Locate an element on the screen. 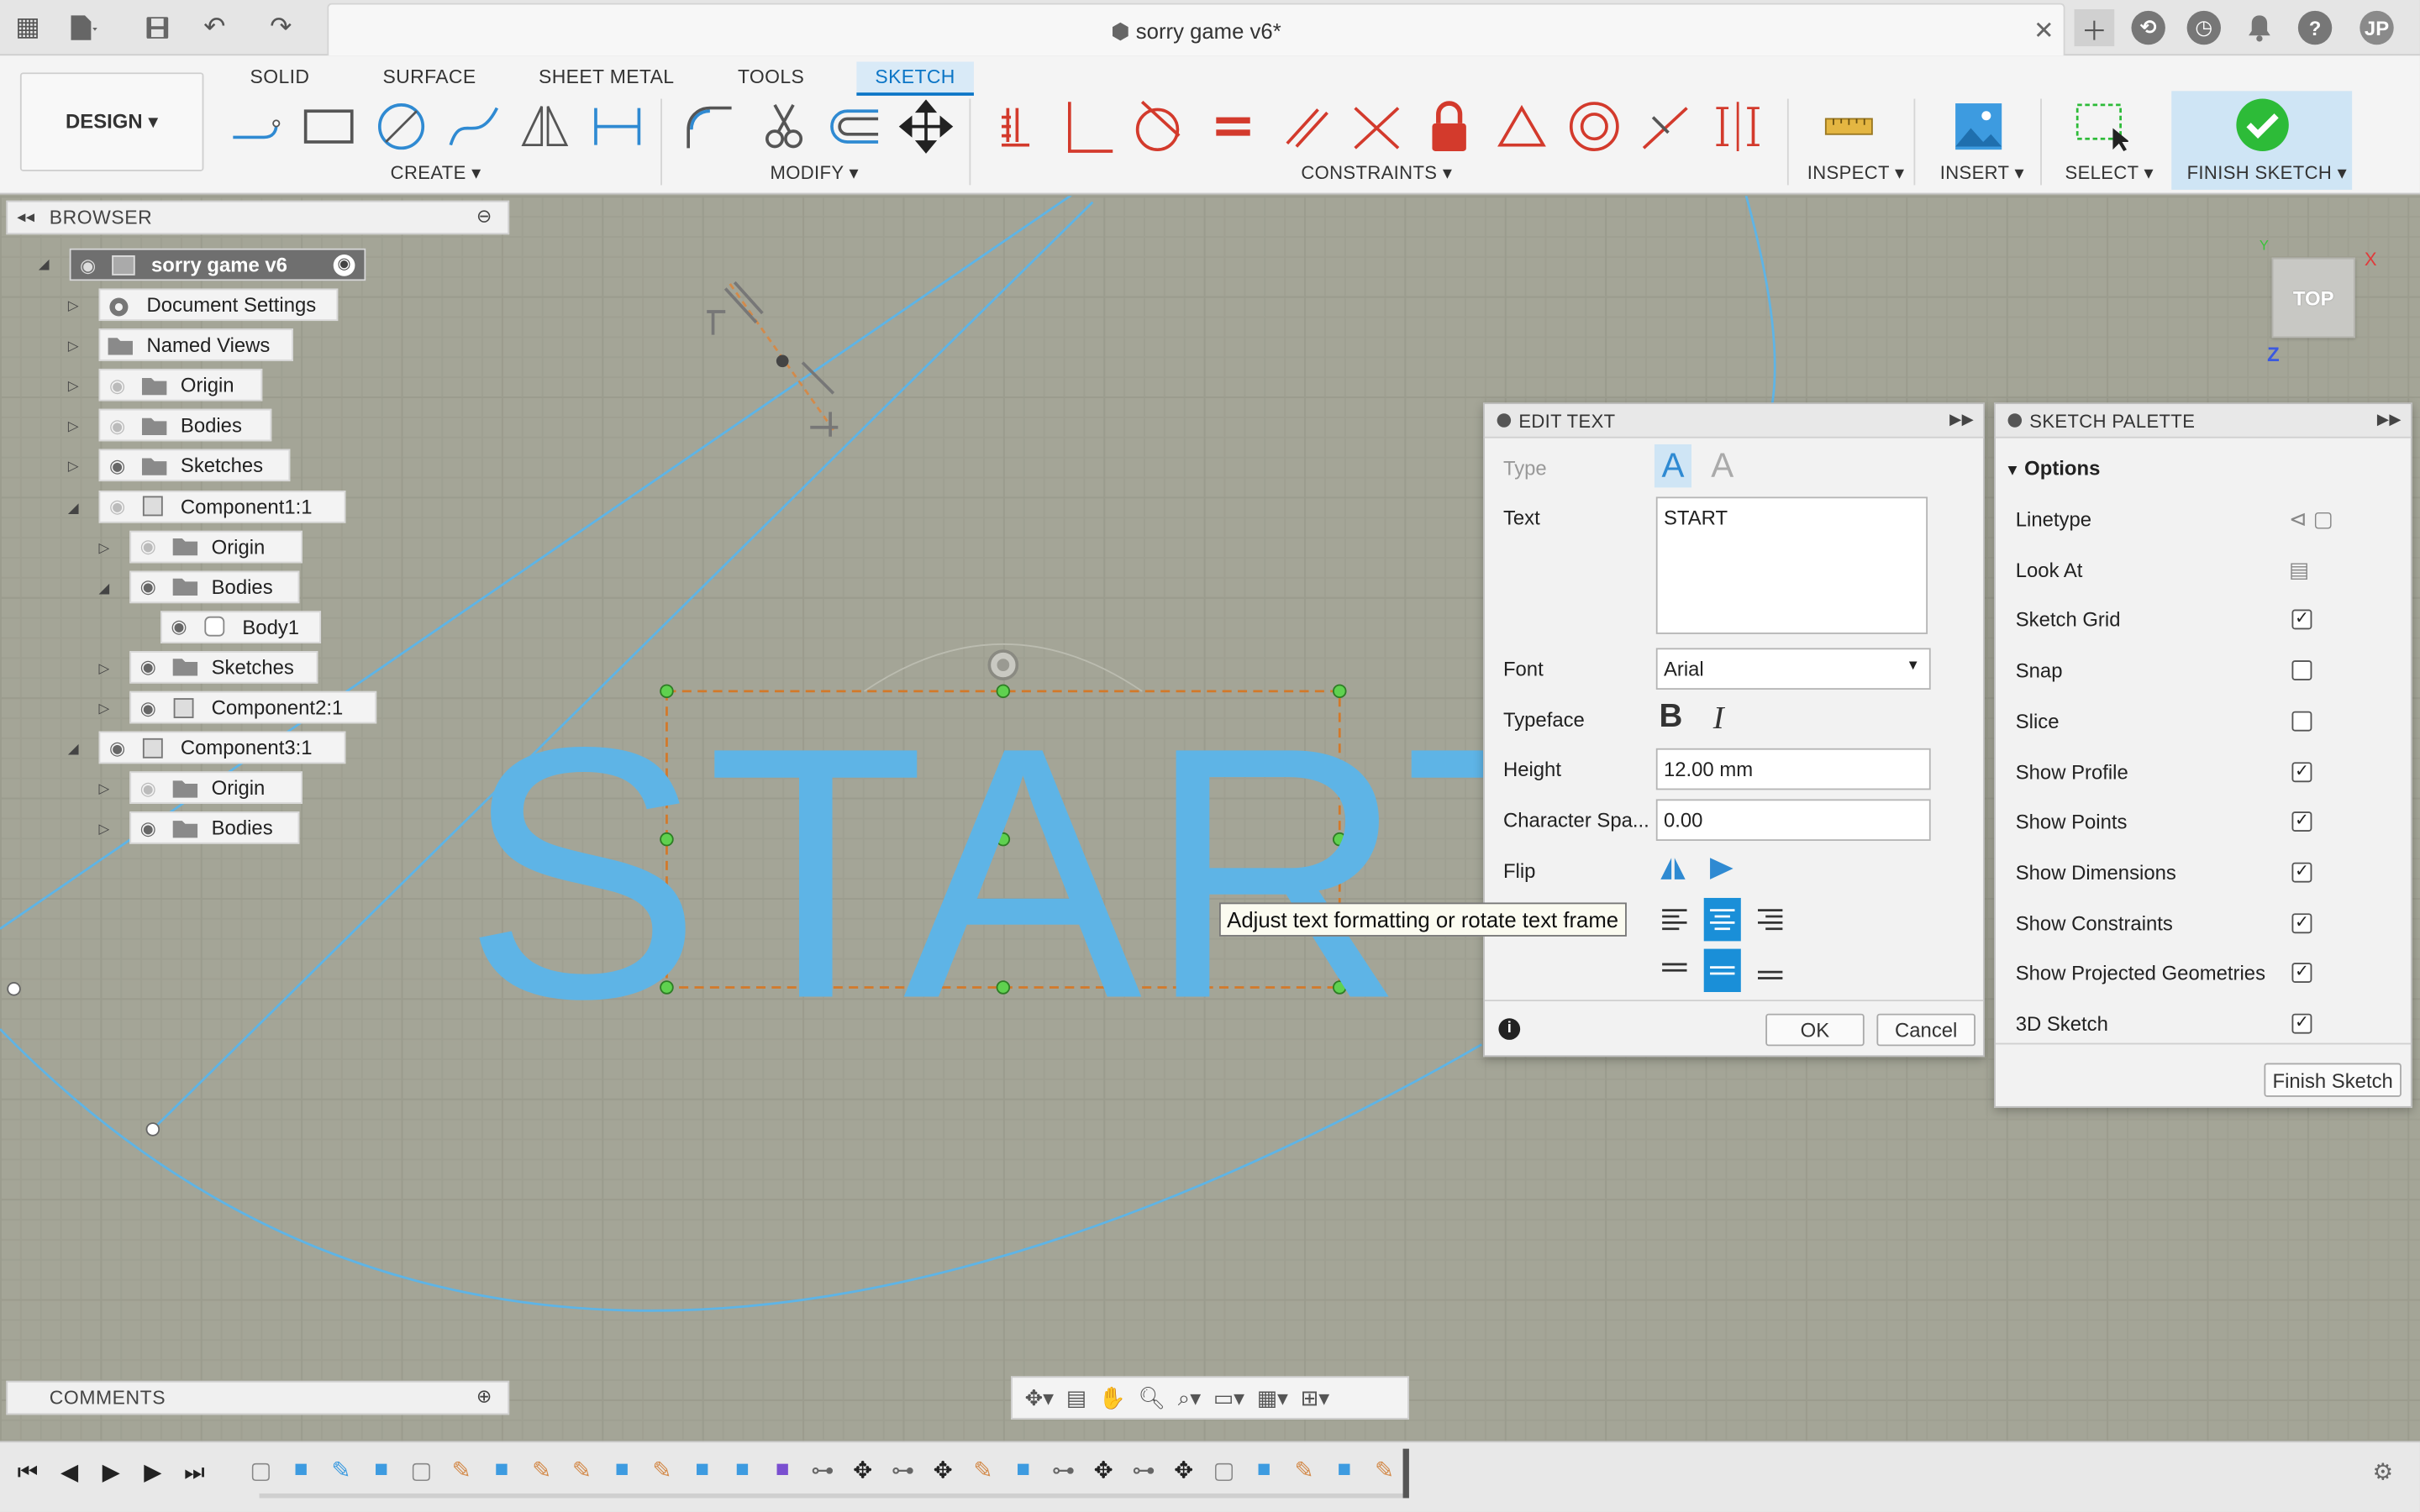 This screenshot has width=2420, height=1512. select-group-label: SELECT ▾ is located at coordinates (2109, 173).